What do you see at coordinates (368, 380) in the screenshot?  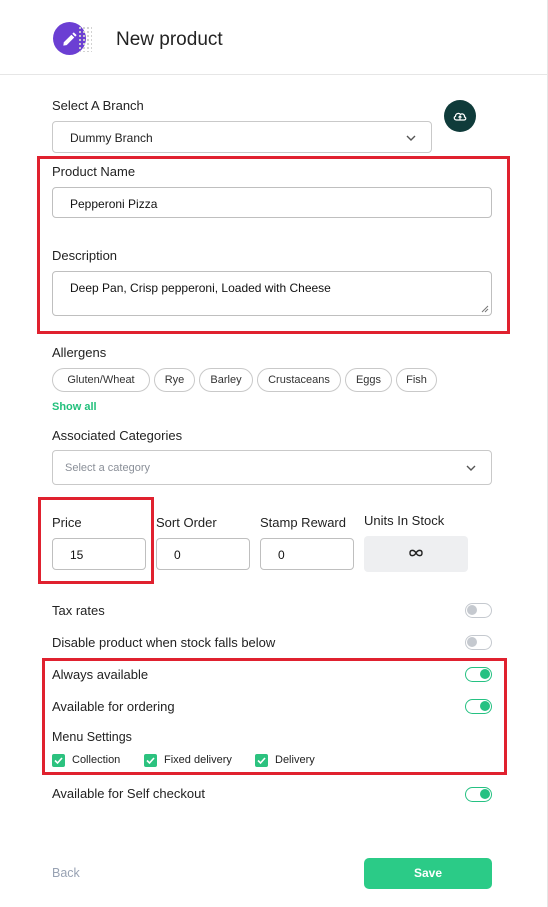 I see `allergen-chip-eggs: Eggs` at bounding box center [368, 380].